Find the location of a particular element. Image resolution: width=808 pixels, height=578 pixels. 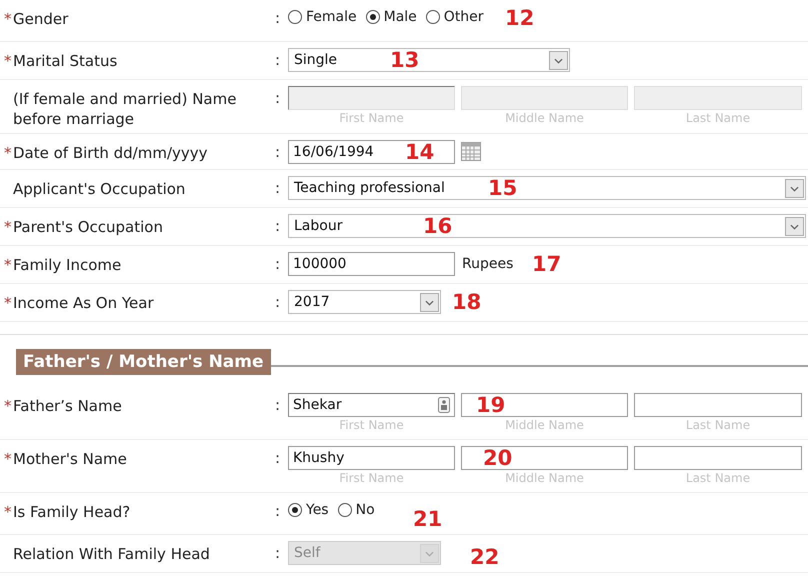

contact-card-icon is located at coordinates (444, 405).